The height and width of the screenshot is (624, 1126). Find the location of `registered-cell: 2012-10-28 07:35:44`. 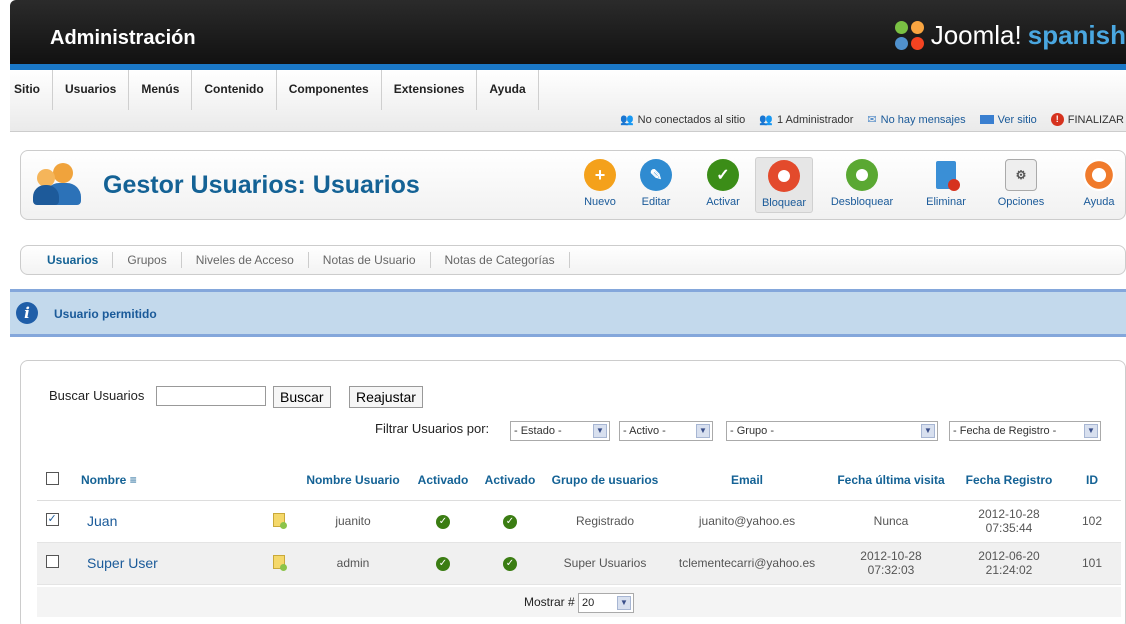

registered-cell: 2012-10-28 07:35:44 is located at coordinates (1009, 521).